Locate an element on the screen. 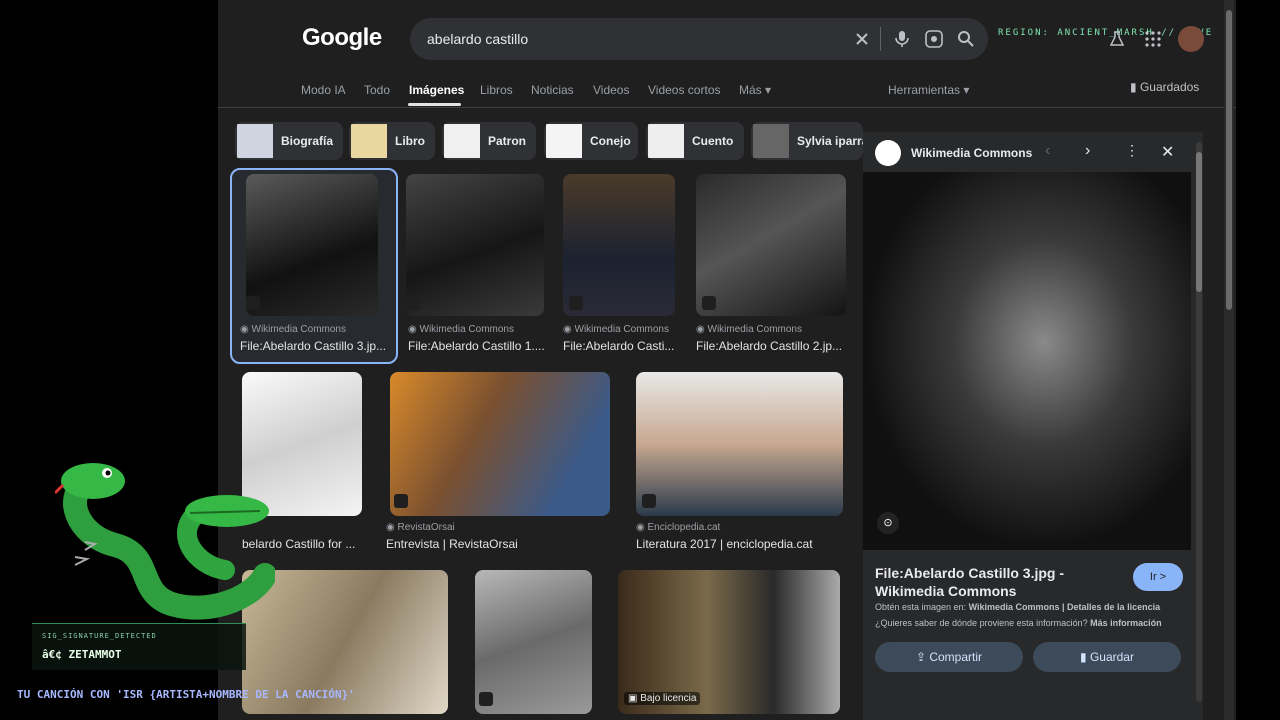 Image resolution: width=1280 pixels, height=720 pixels. tab-libros: Libros is located at coordinates (496, 90).